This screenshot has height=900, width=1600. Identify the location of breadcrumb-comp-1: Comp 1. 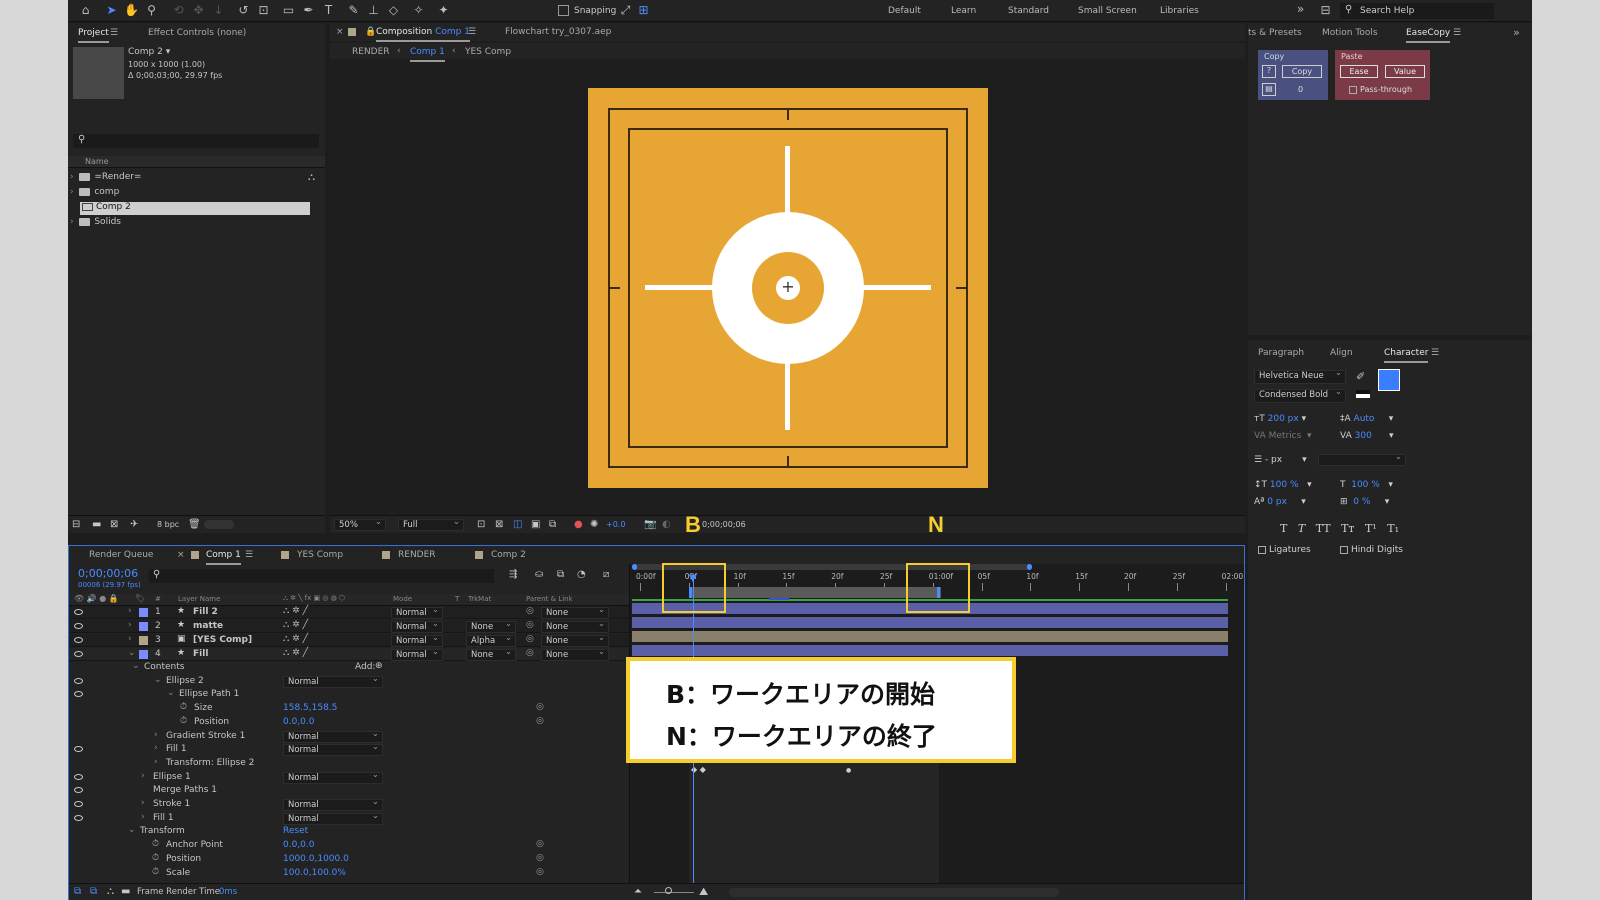
(427, 54).